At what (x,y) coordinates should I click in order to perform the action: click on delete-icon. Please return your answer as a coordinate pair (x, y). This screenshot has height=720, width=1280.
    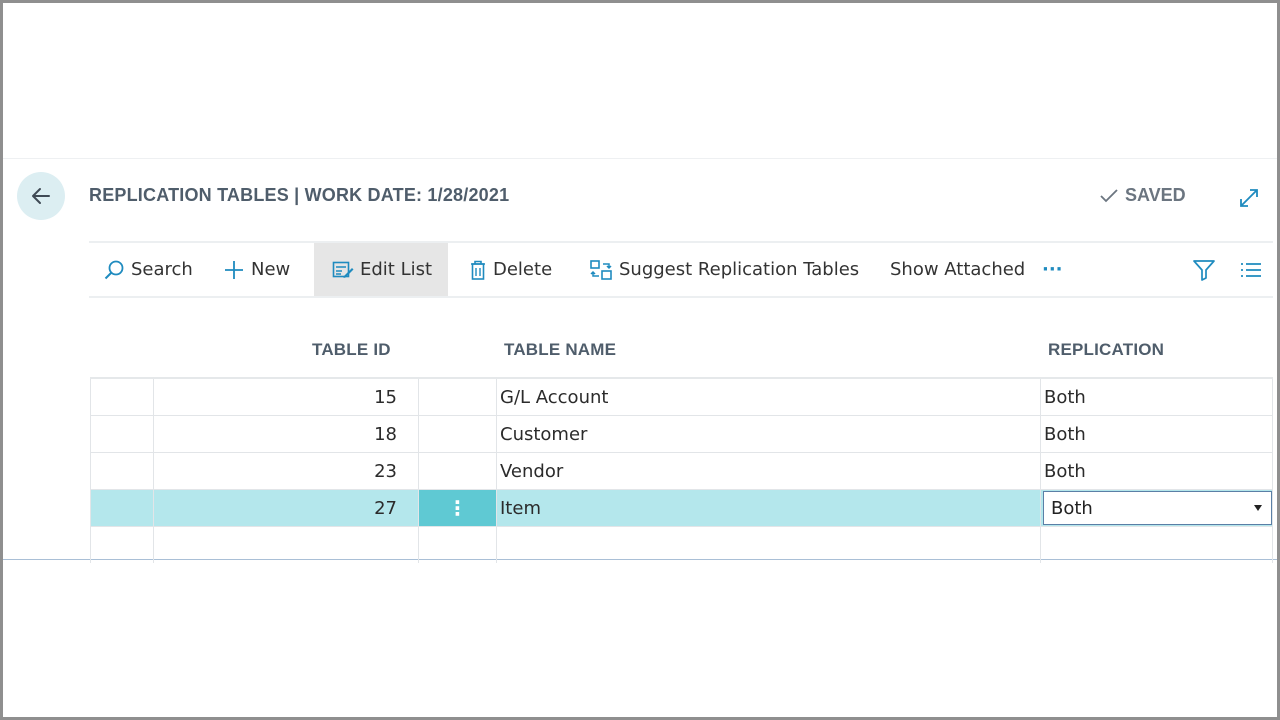
    Looking at the image, I should click on (478, 270).